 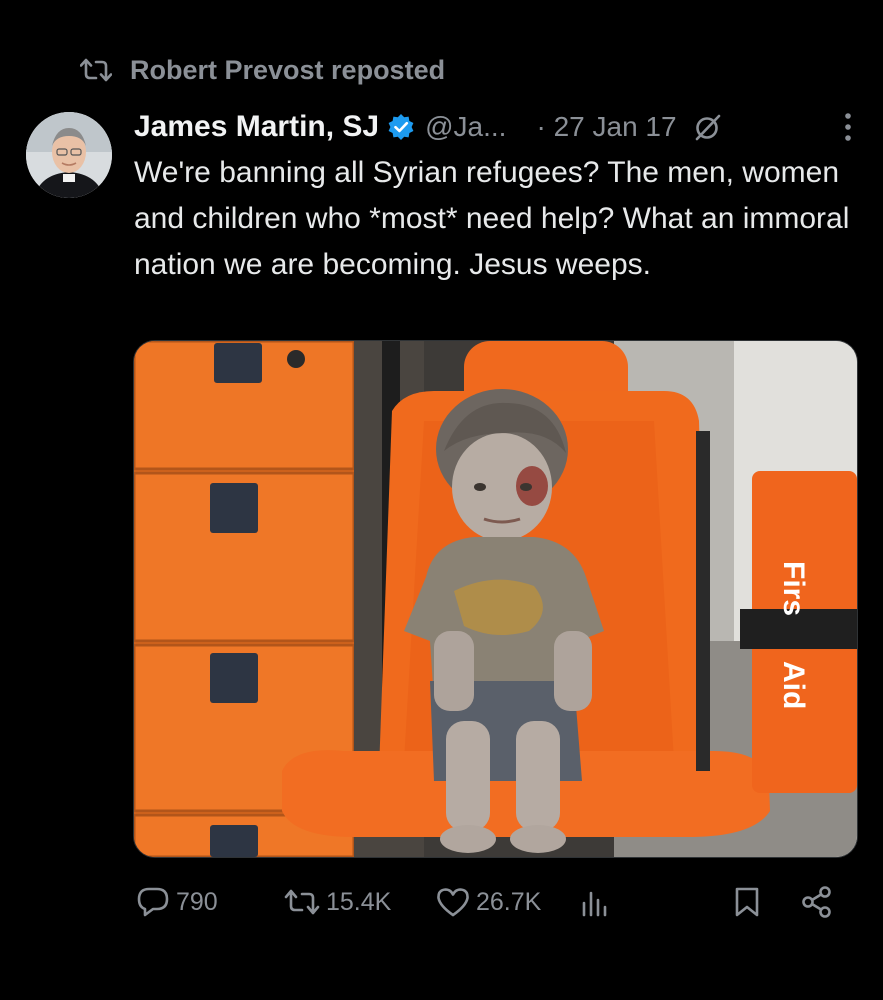 I want to click on reply-button: 790, so click(x=177, y=902).